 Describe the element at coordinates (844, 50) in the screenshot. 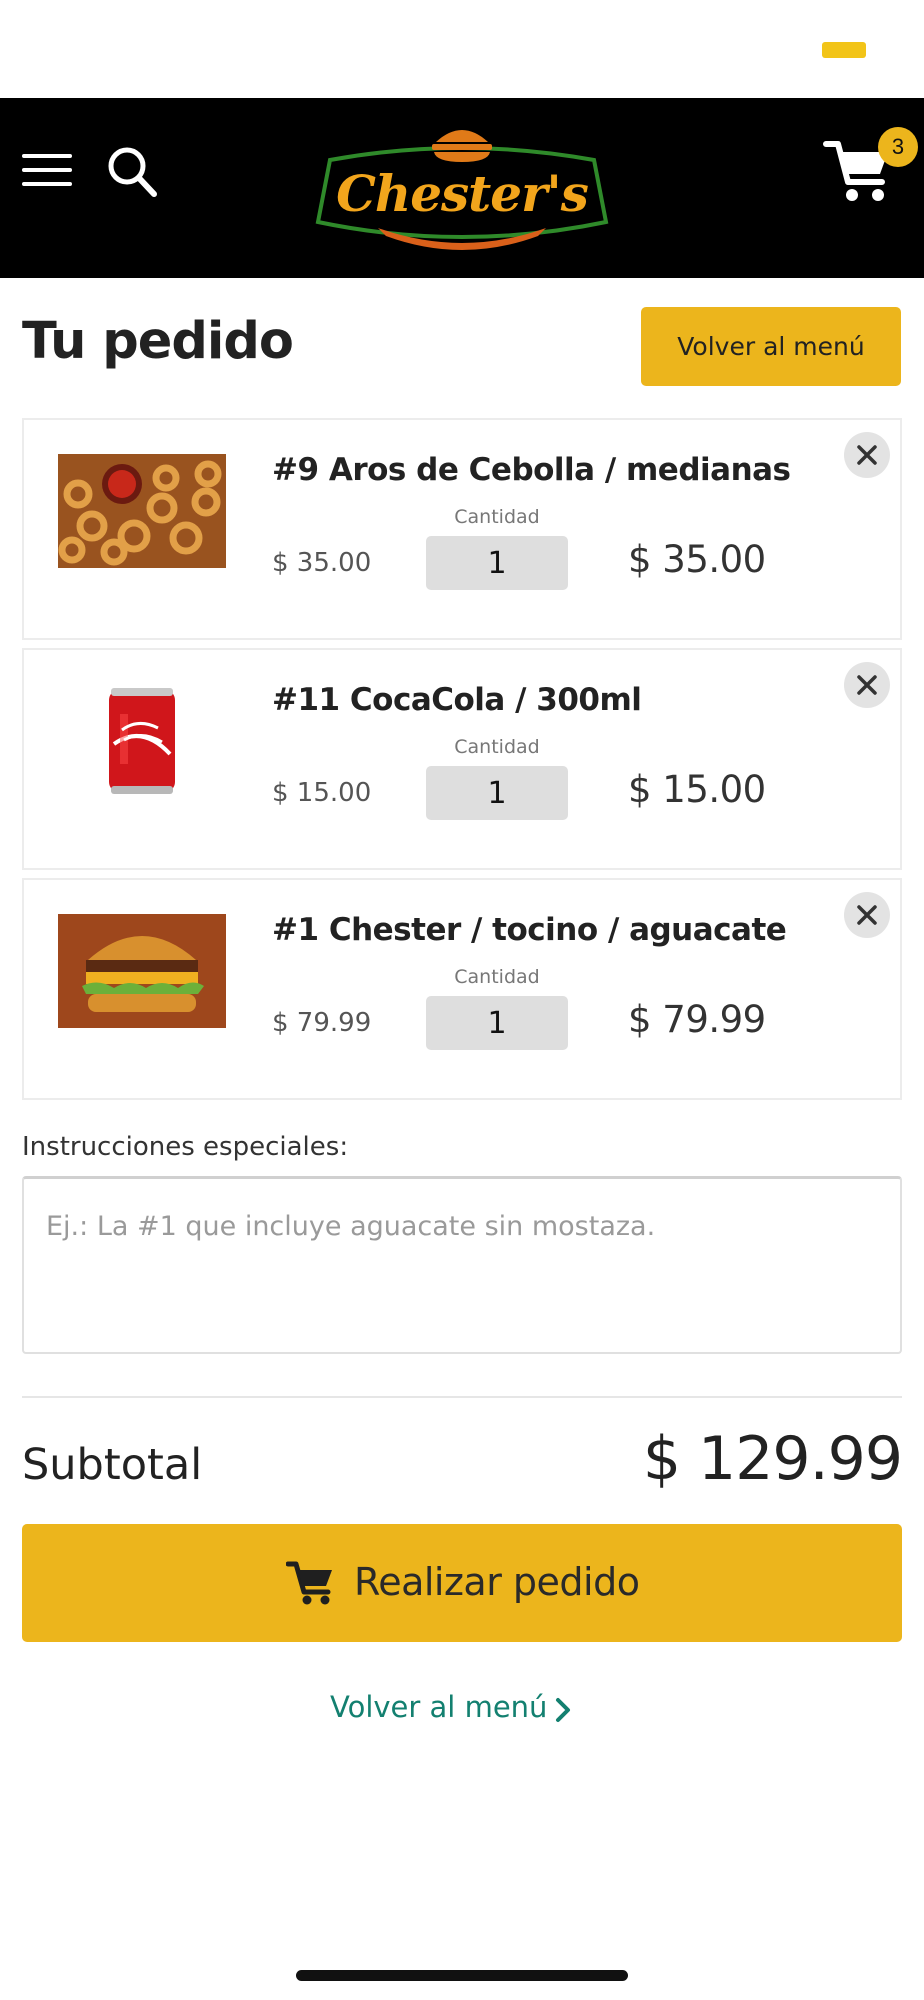

I see `status-indicator` at that location.